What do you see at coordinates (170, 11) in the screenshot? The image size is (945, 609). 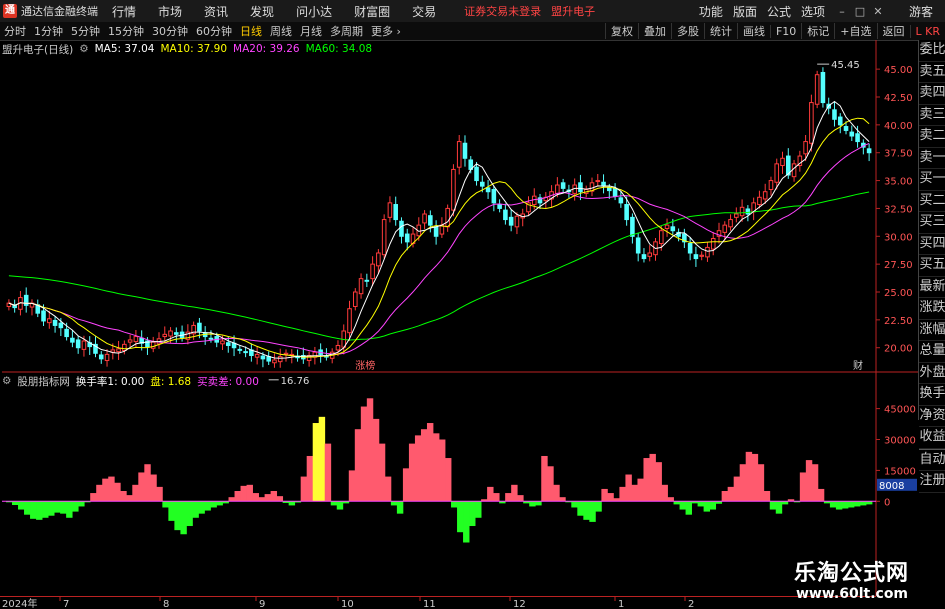 I see `menu-item-market: 市场` at bounding box center [170, 11].